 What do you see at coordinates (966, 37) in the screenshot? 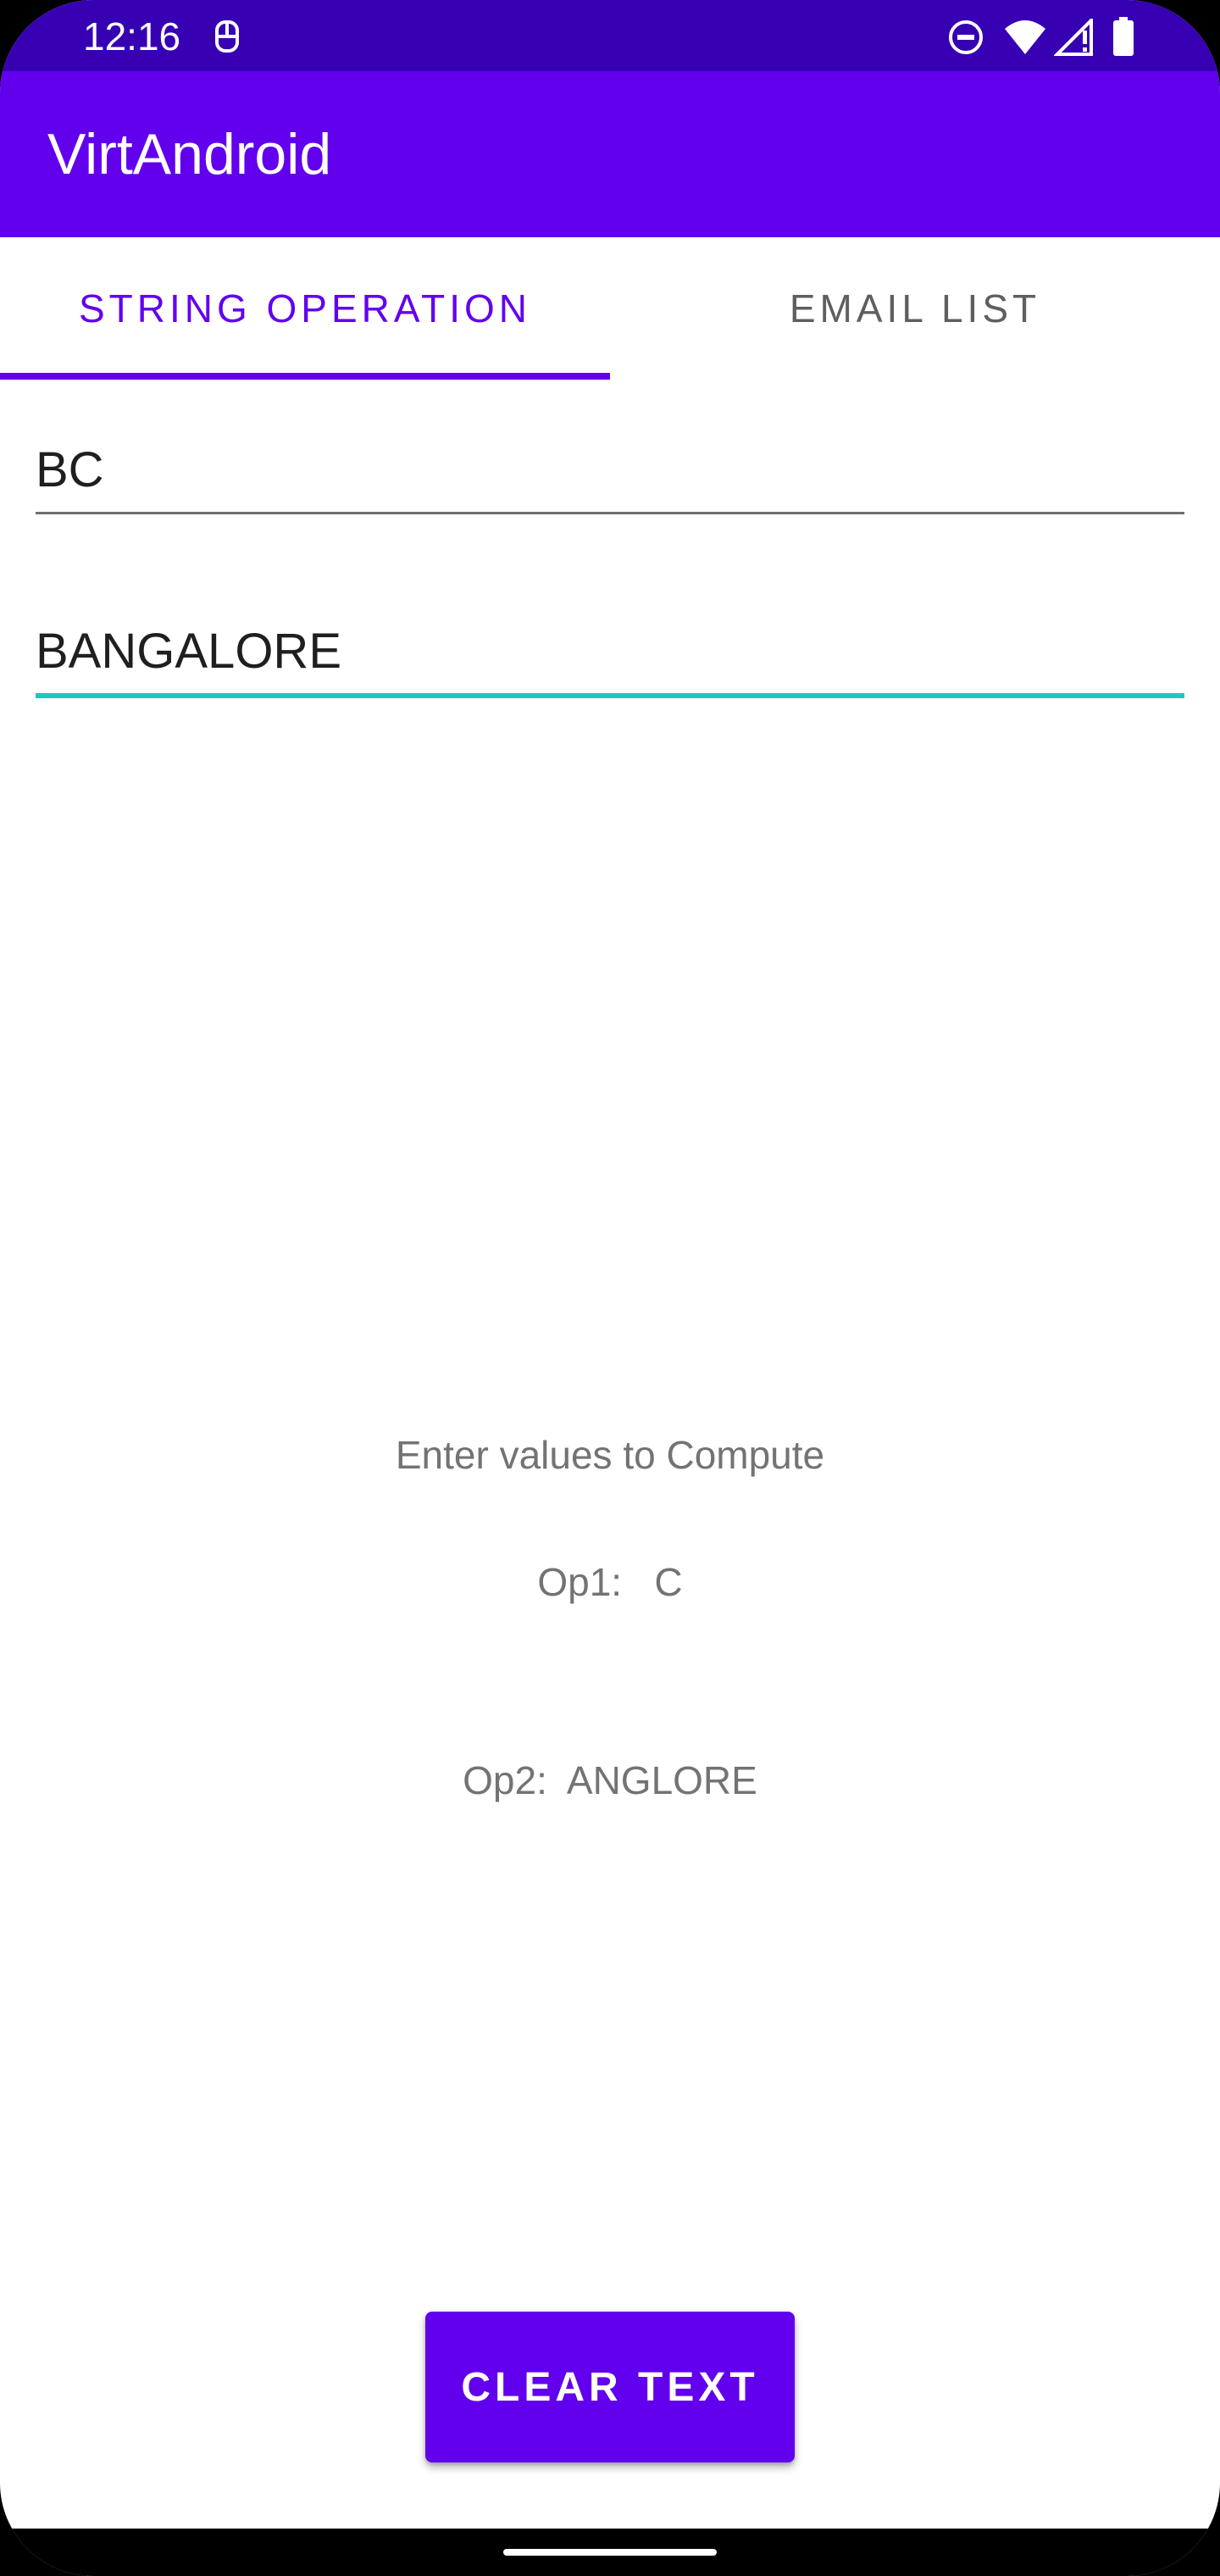
I see `do-not-disturb-icon` at bounding box center [966, 37].